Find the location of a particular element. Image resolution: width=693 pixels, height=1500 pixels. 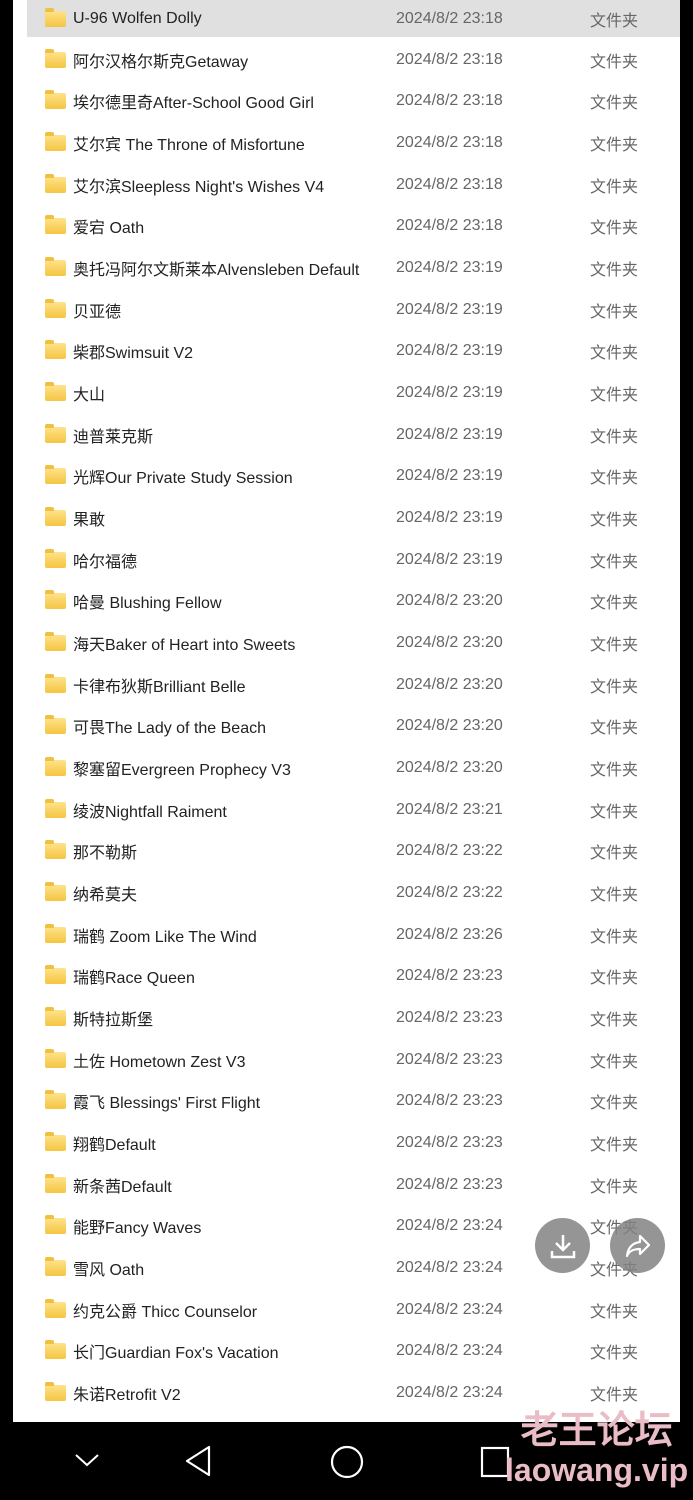

file-row: 柴郡Swimsuit V2 2024/8/2 23:19 文件夹 is located at coordinates (353, 351).